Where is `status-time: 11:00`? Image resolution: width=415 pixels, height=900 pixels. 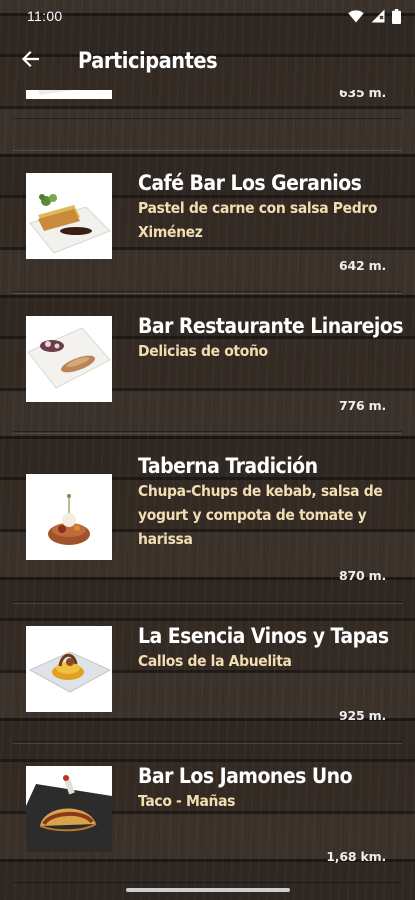
status-time: 11:00 is located at coordinates (45, 16).